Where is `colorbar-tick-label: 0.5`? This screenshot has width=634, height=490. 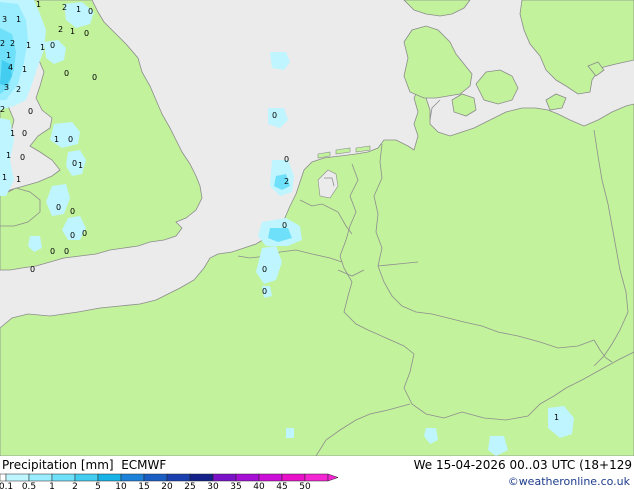
colorbar-tick-label: 0.5 is located at coordinates (29, 486).